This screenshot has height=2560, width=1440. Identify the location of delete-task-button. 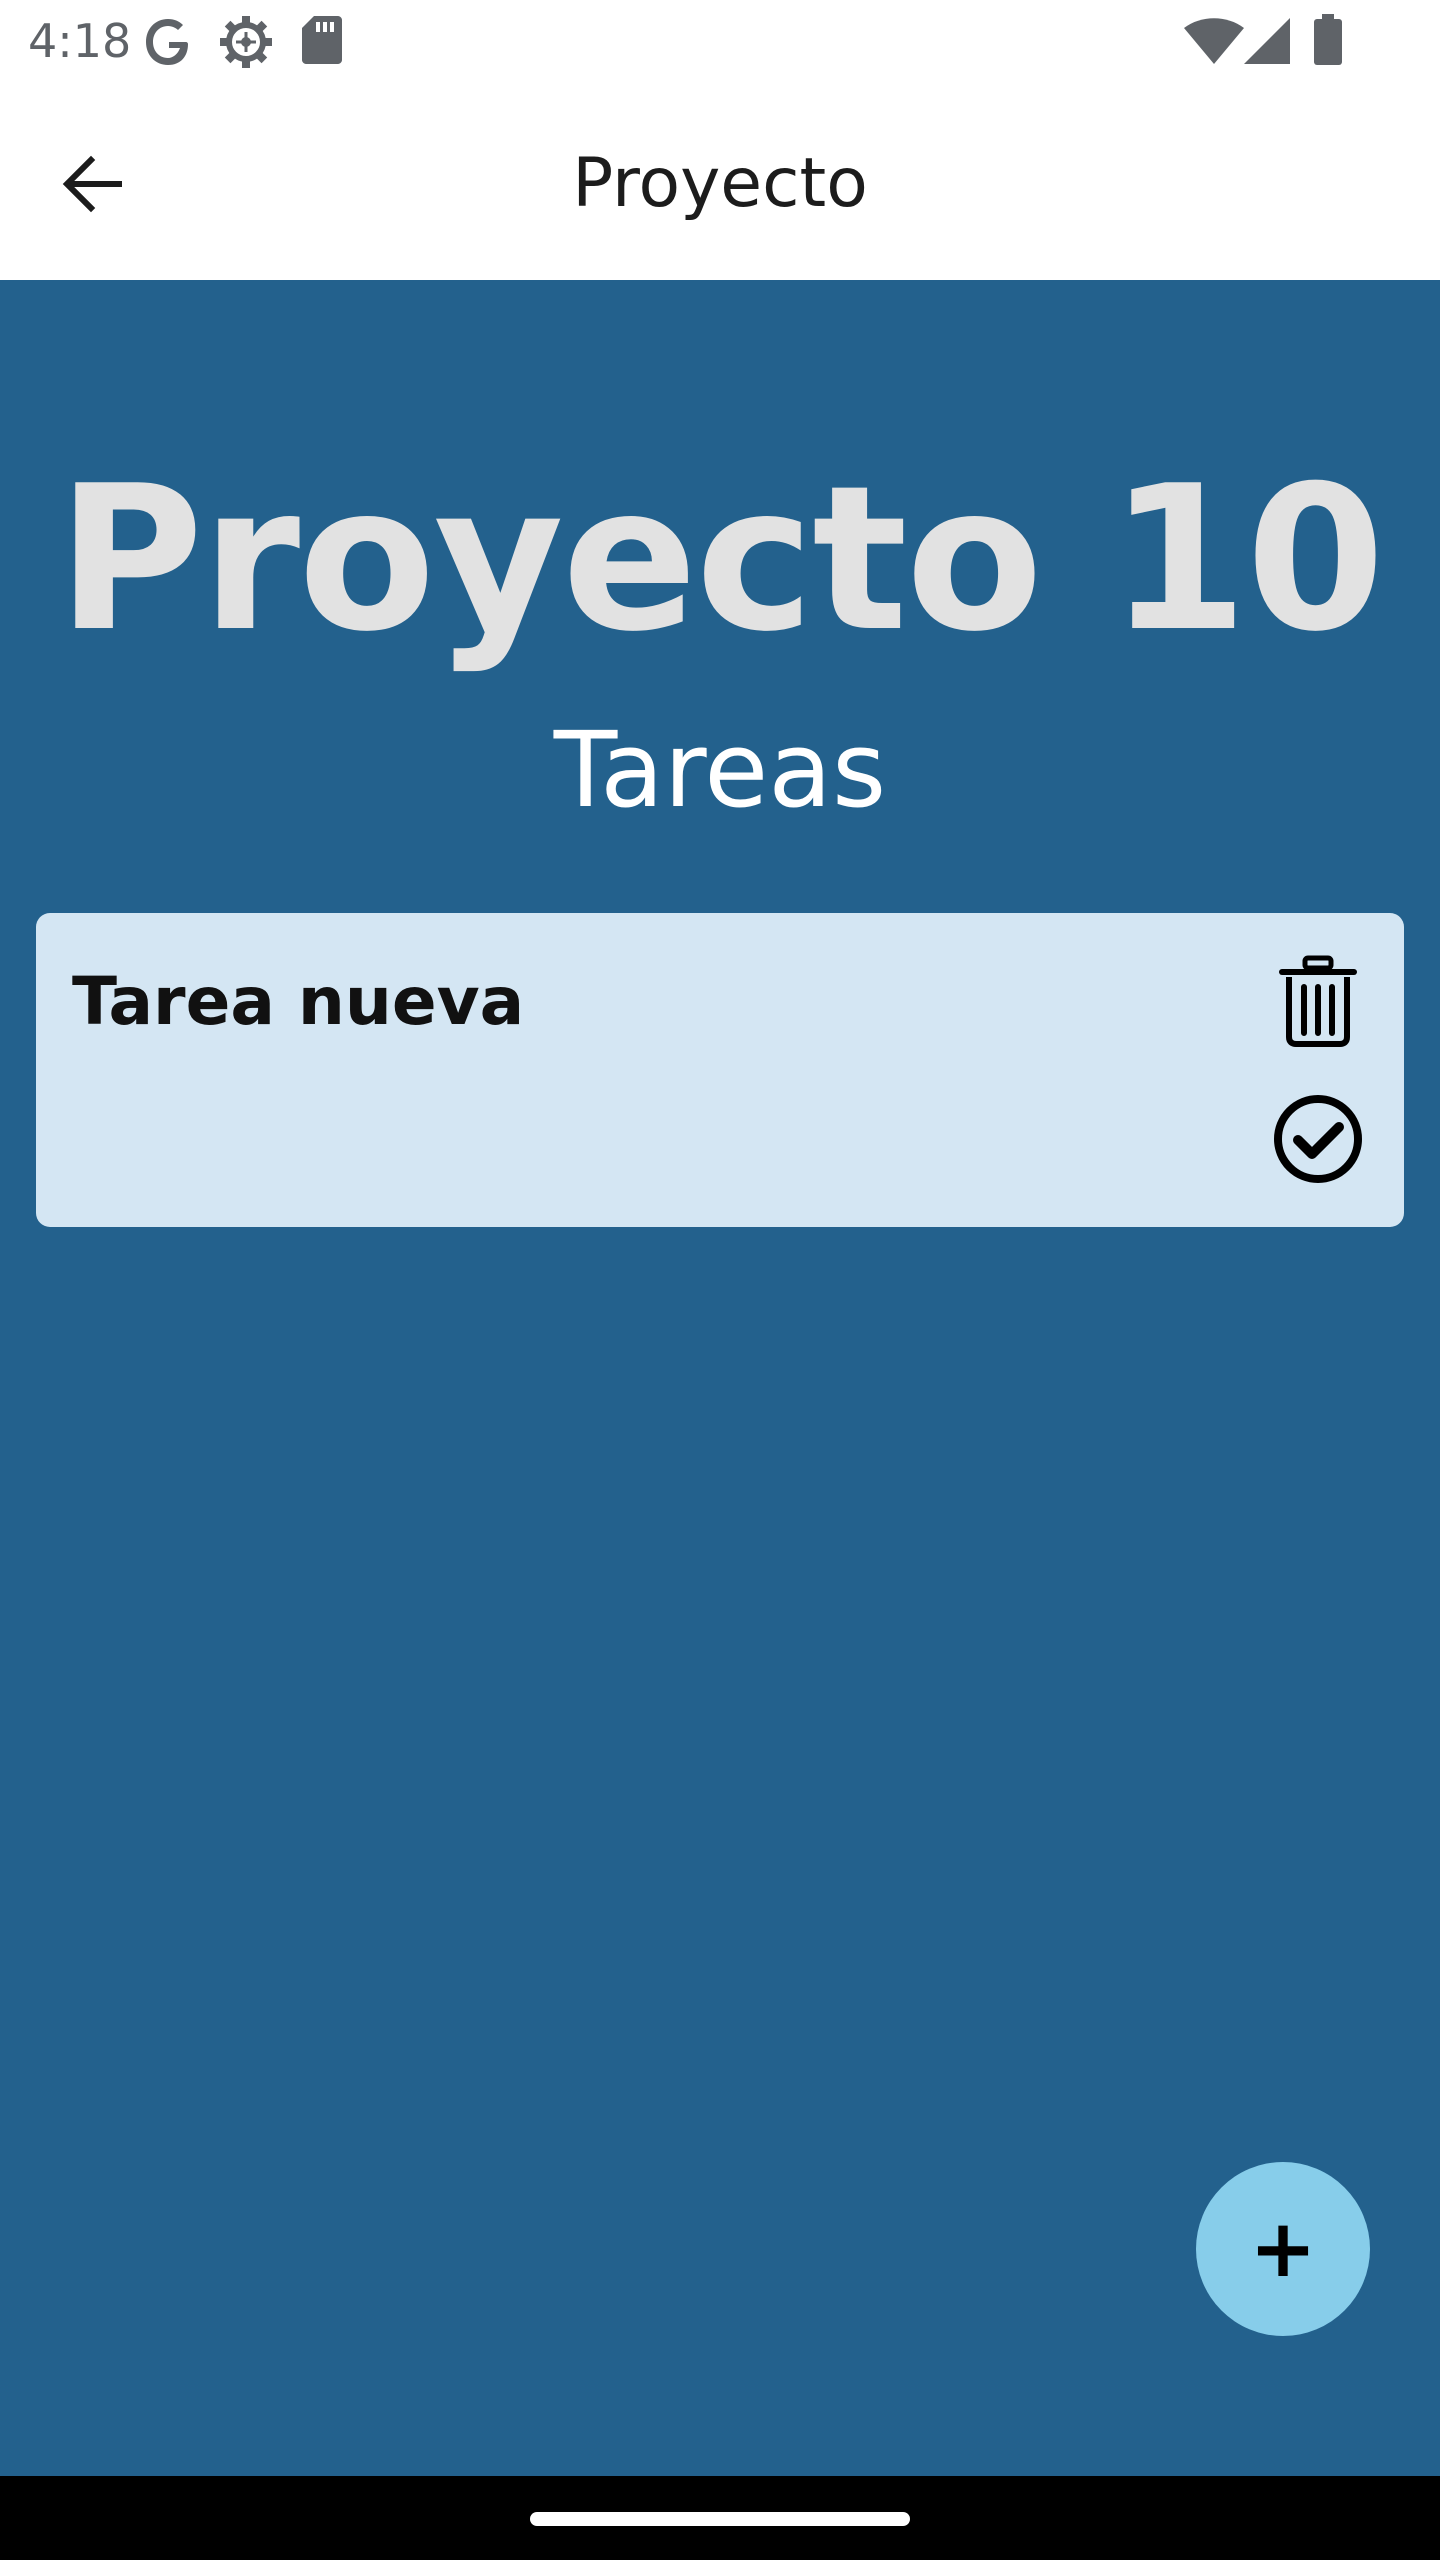
(1318, 1001).